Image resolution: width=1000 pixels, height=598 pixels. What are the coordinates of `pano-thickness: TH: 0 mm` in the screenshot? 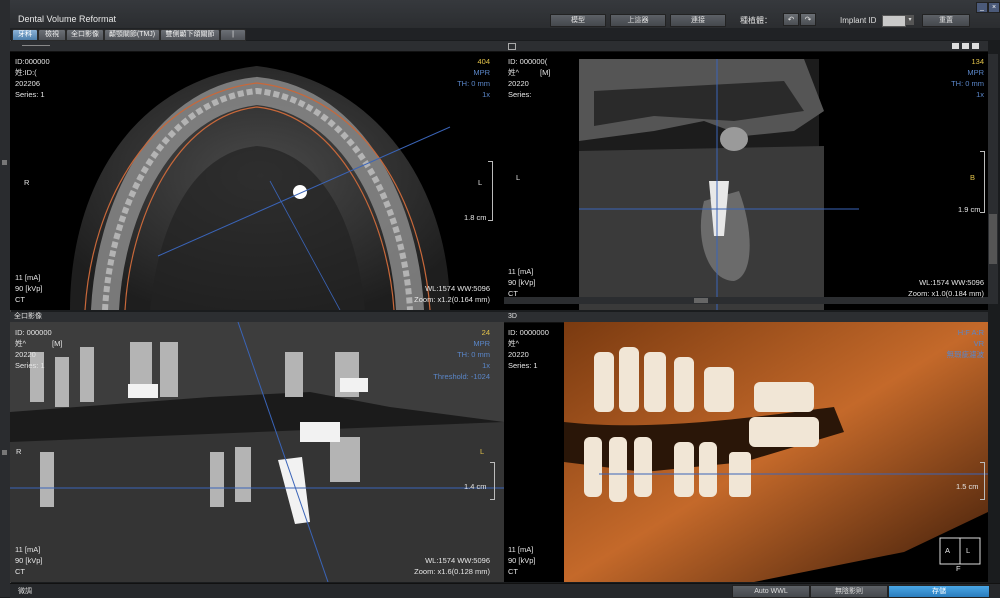 It's located at (473, 354).